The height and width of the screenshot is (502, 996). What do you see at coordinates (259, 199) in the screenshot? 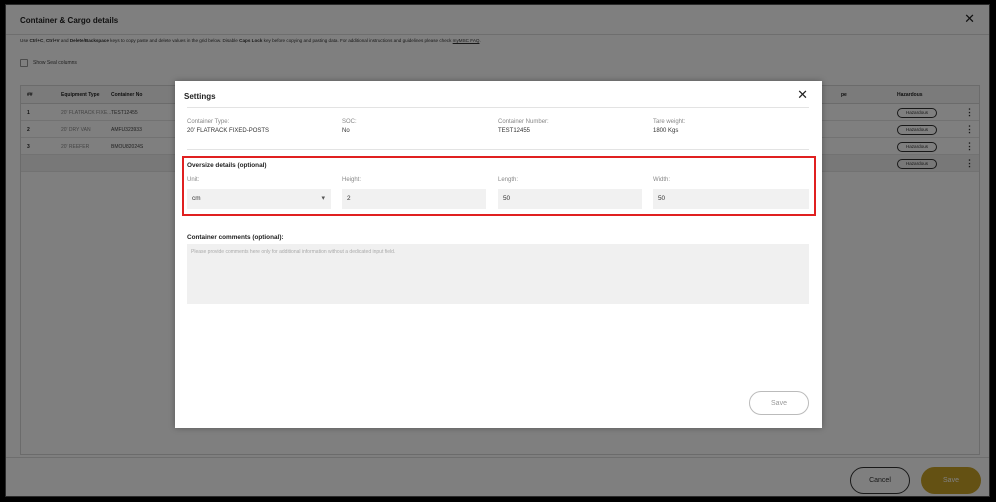
I see `unit-select: cm ▾` at bounding box center [259, 199].